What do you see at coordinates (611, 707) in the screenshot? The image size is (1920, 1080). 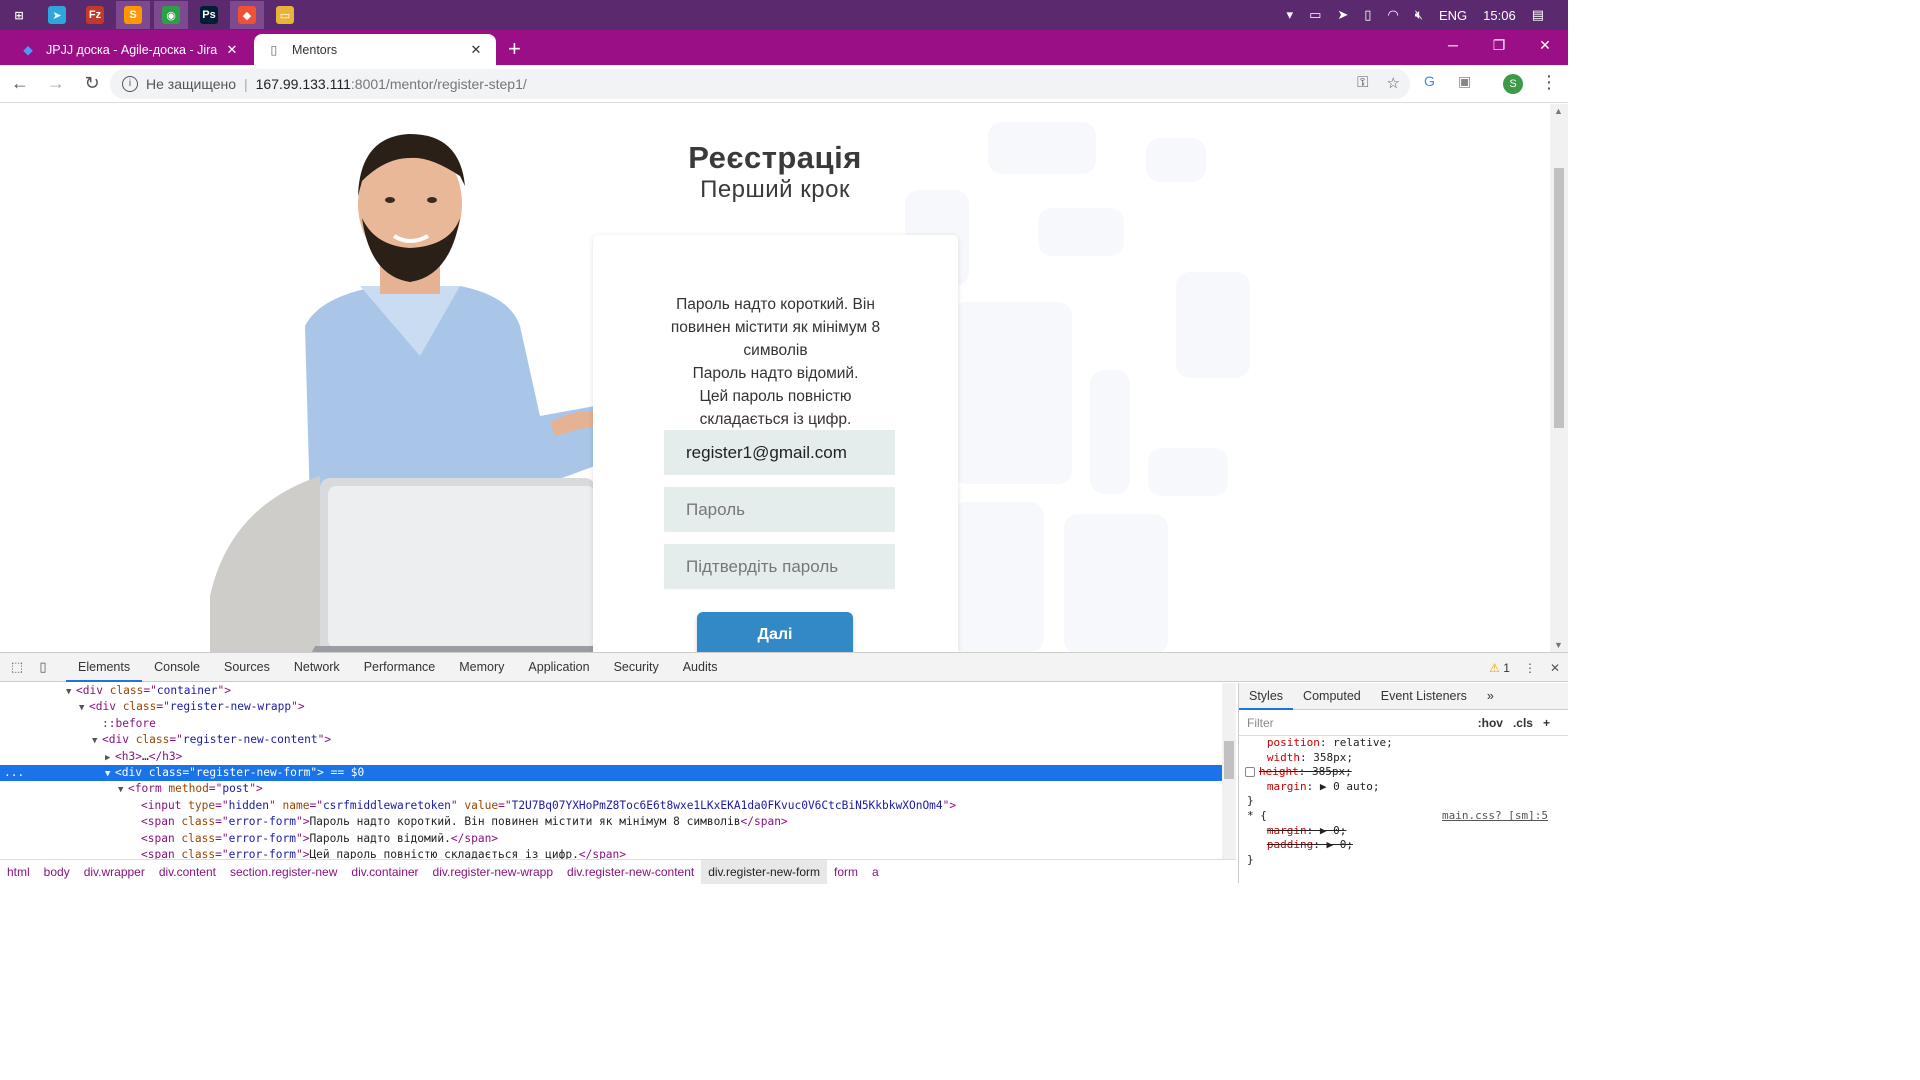 I see `dom-node: ▼ <div class="register-new-wrapp">` at bounding box center [611, 707].